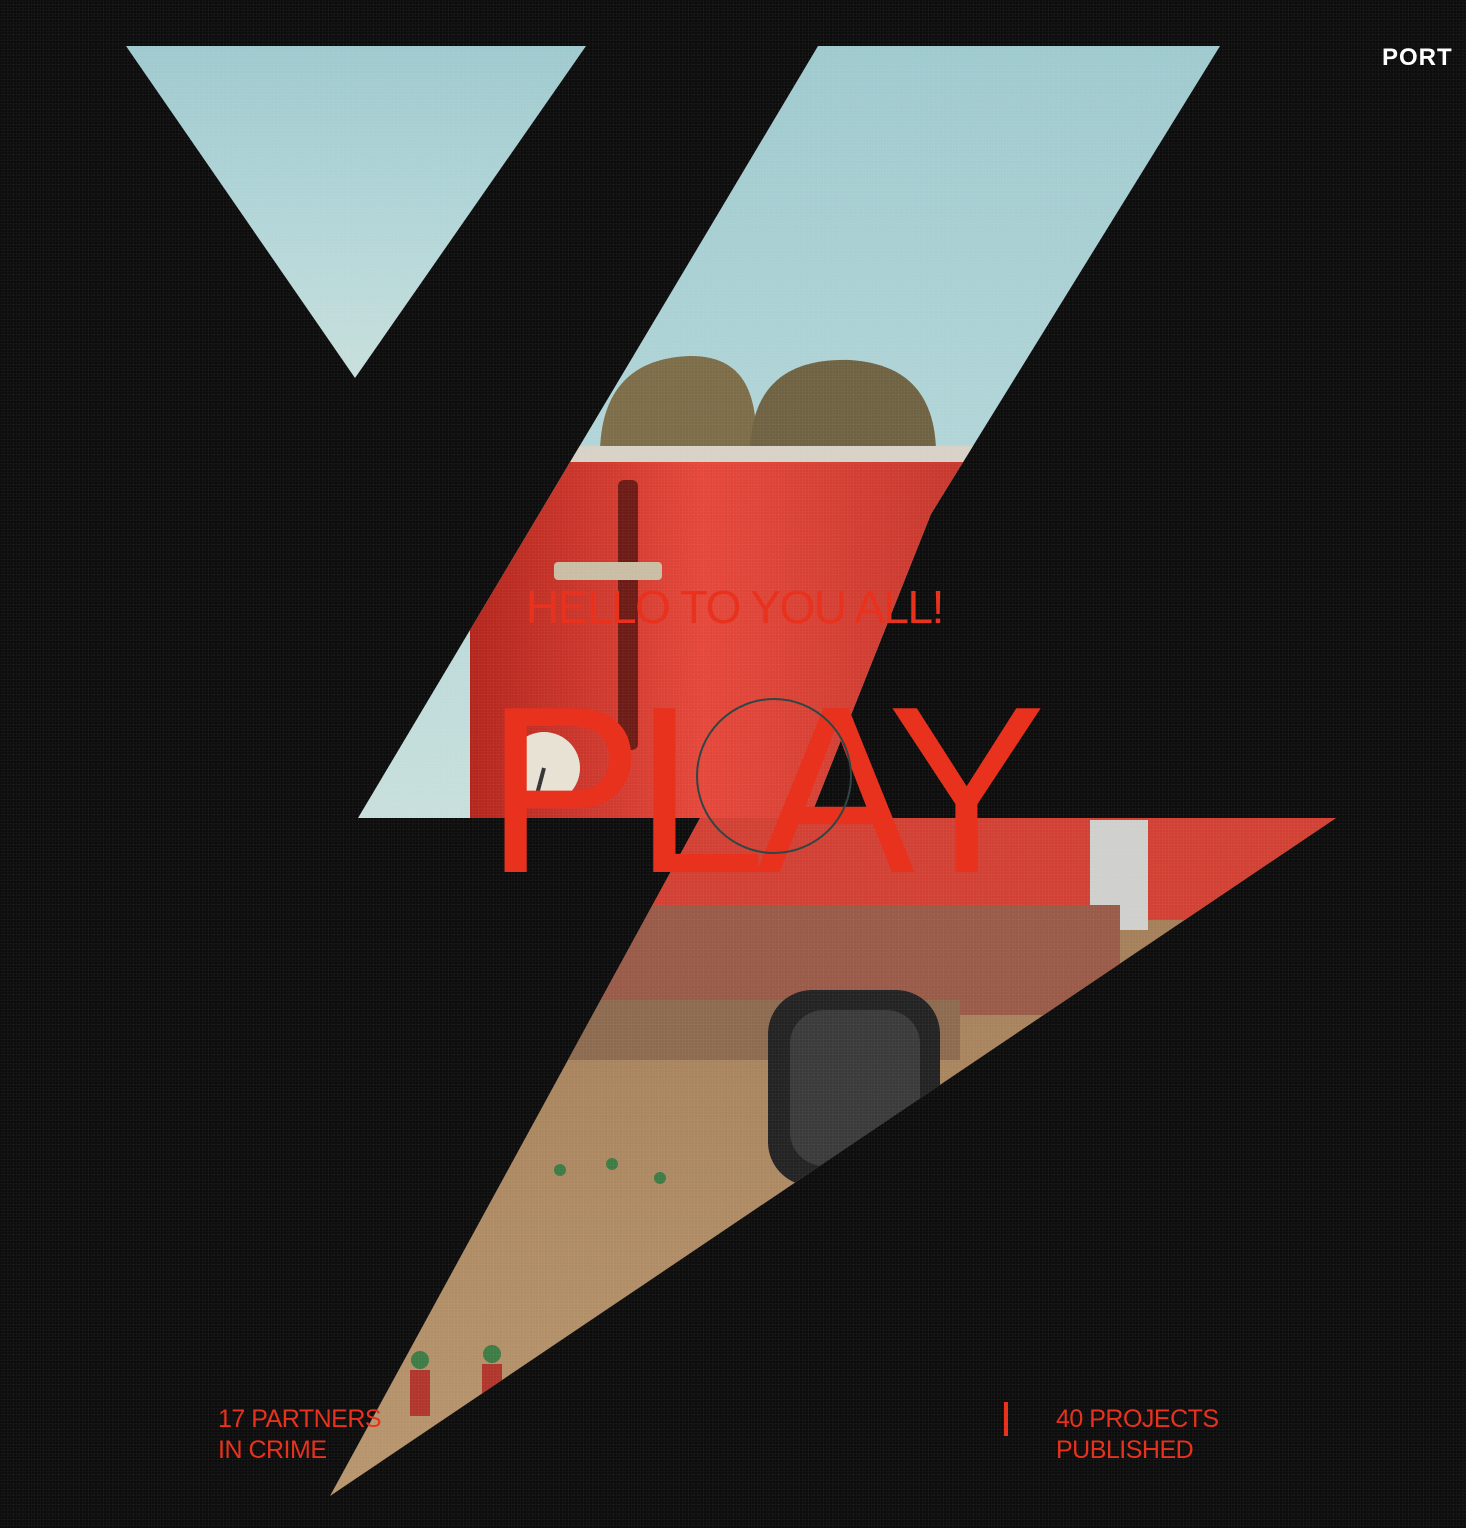  What do you see at coordinates (300, 1419) in the screenshot?
I see `stat-partners-line1: 17 PARTNERS` at bounding box center [300, 1419].